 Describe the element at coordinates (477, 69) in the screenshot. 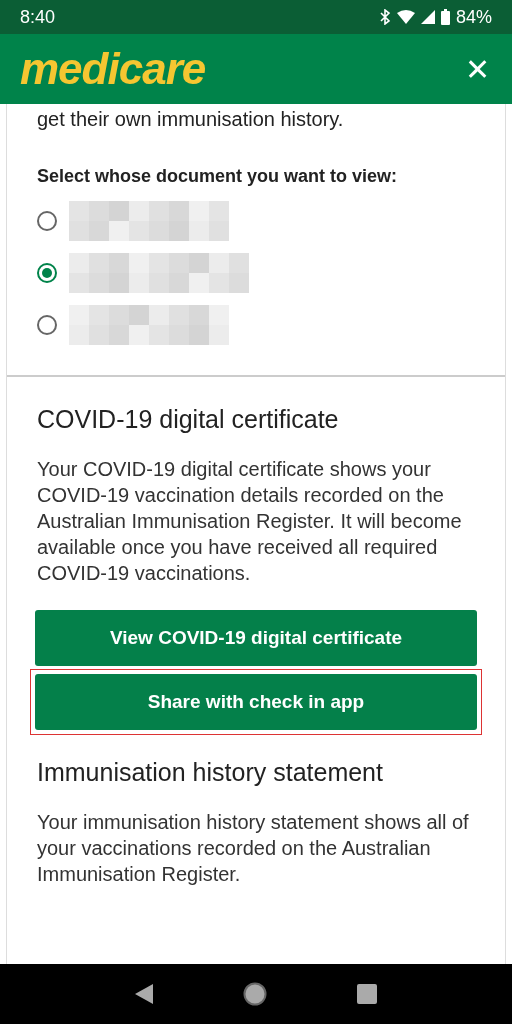

I see `close-button: ✕` at that location.